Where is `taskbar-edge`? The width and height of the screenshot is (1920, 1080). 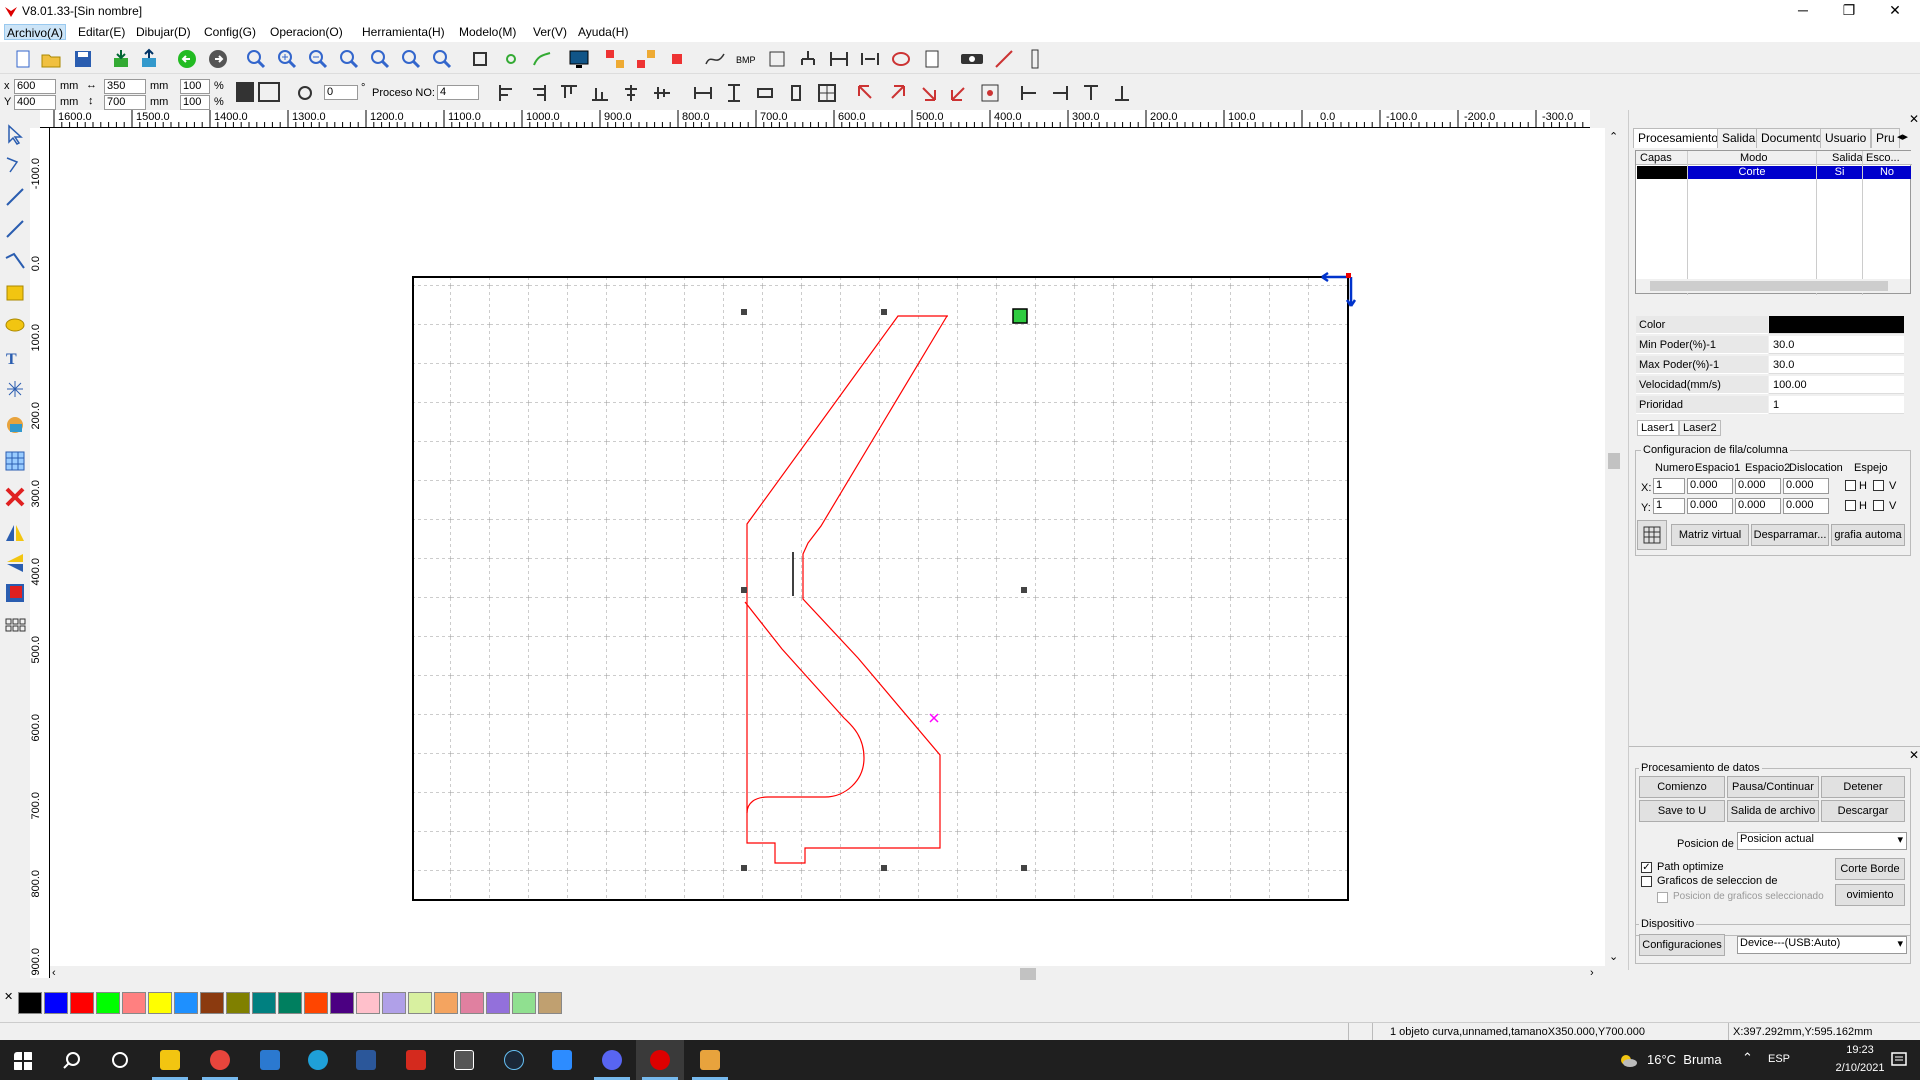 taskbar-edge is located at coordinates (318, 1060).